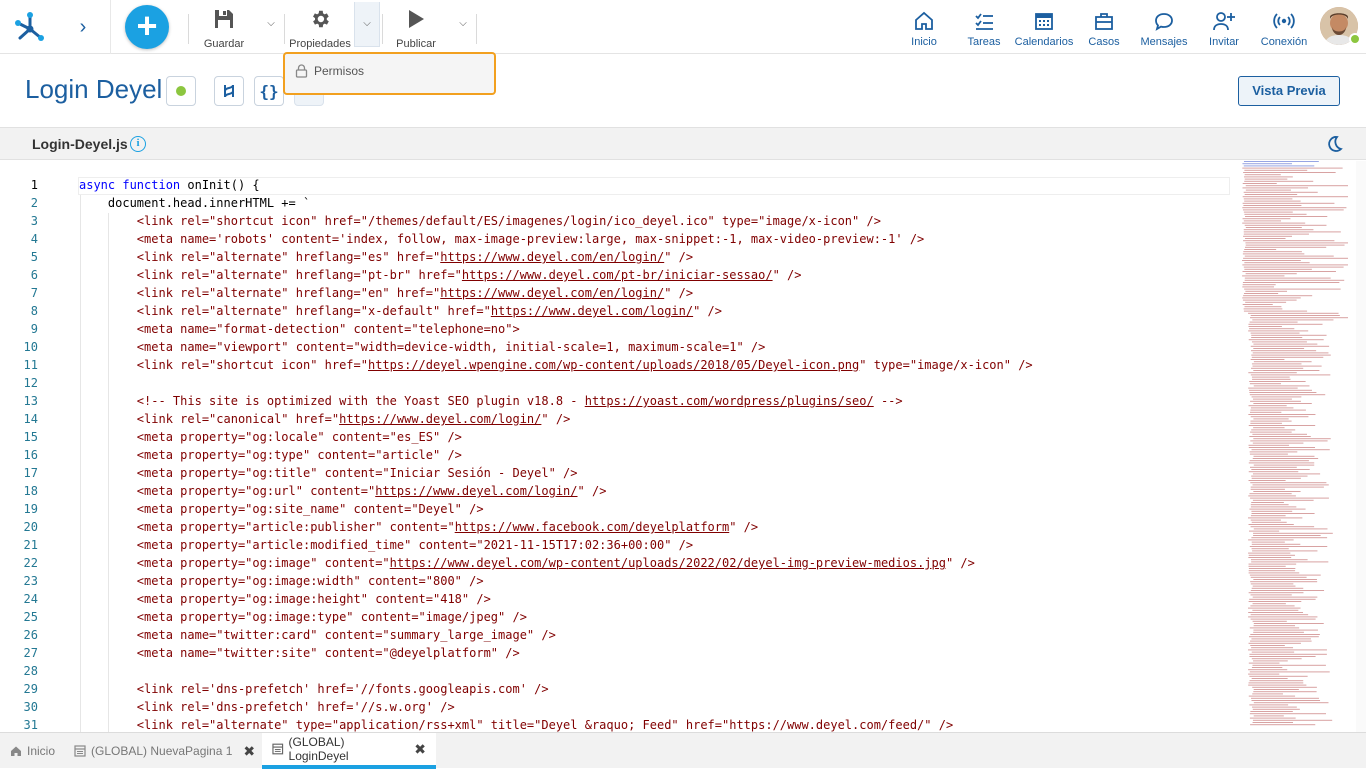 The image size is (1366, 769). What do you see at coordinates (147, 27) in the screenshot?
I see `add-button: +` at bounding box center [147, 27].